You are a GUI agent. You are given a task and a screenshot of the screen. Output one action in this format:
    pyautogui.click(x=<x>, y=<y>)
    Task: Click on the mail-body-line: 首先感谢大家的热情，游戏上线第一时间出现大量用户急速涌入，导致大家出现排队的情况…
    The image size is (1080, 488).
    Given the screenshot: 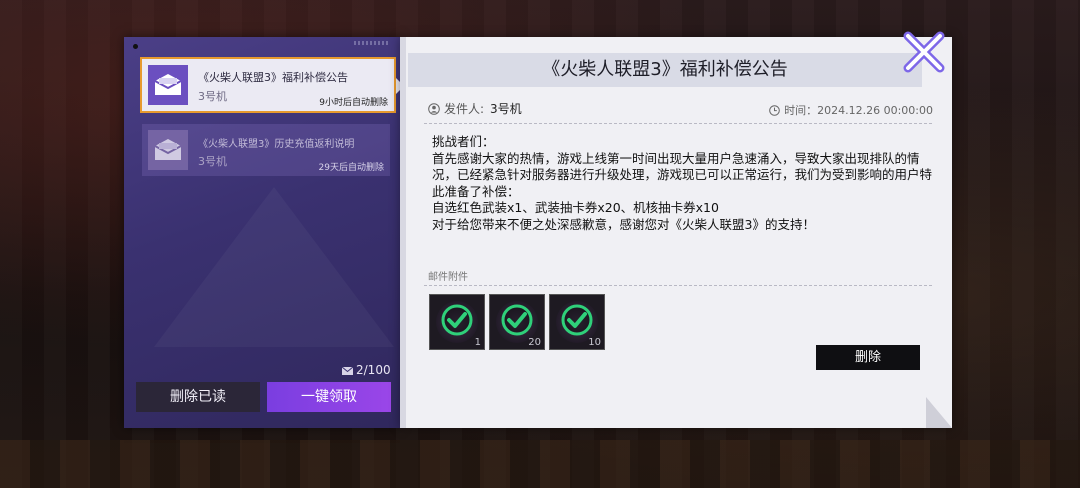 What is the action you would take?
    pyautogui.click(x=682, y=174)
    